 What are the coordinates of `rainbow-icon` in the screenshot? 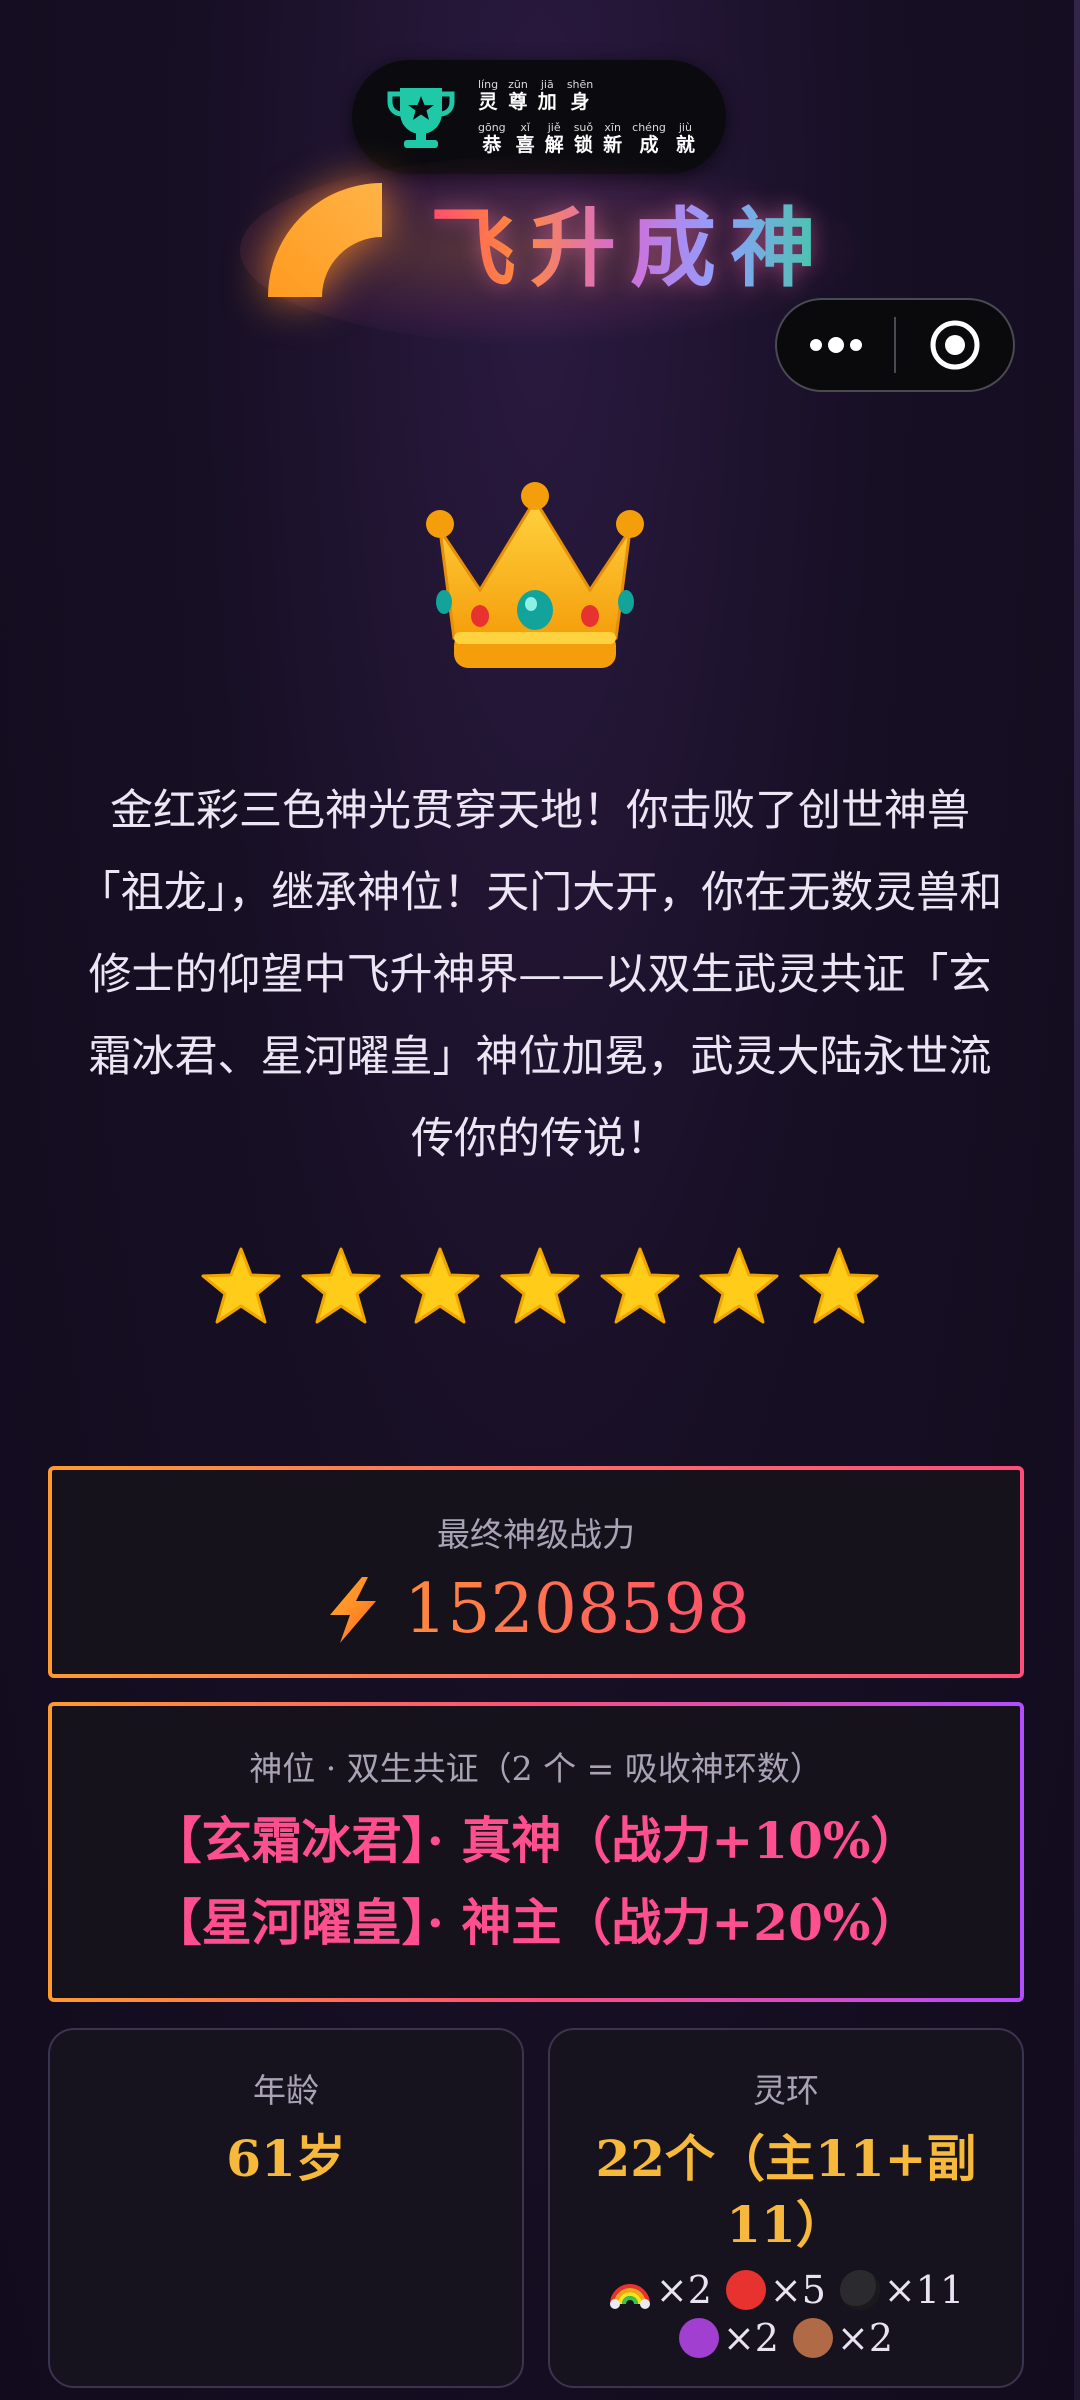 It's located at (629, 2296).